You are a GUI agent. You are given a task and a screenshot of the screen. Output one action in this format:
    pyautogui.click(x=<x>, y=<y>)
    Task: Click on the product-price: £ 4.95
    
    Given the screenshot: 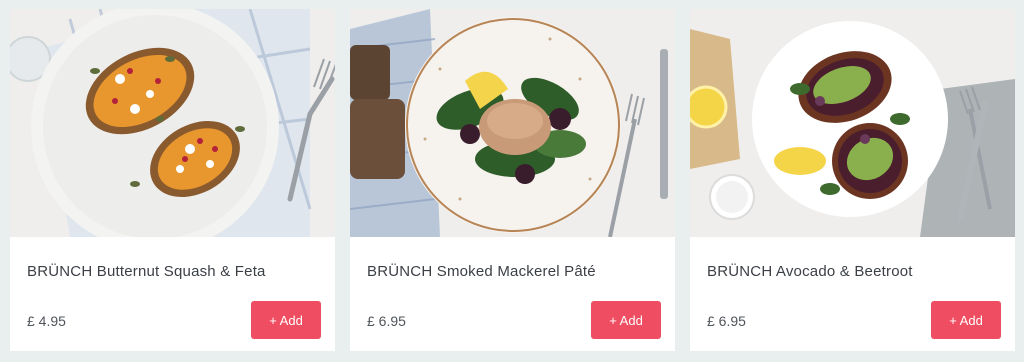 What is the action you would take?
    pyautogui.click(x=46, y=321)
    